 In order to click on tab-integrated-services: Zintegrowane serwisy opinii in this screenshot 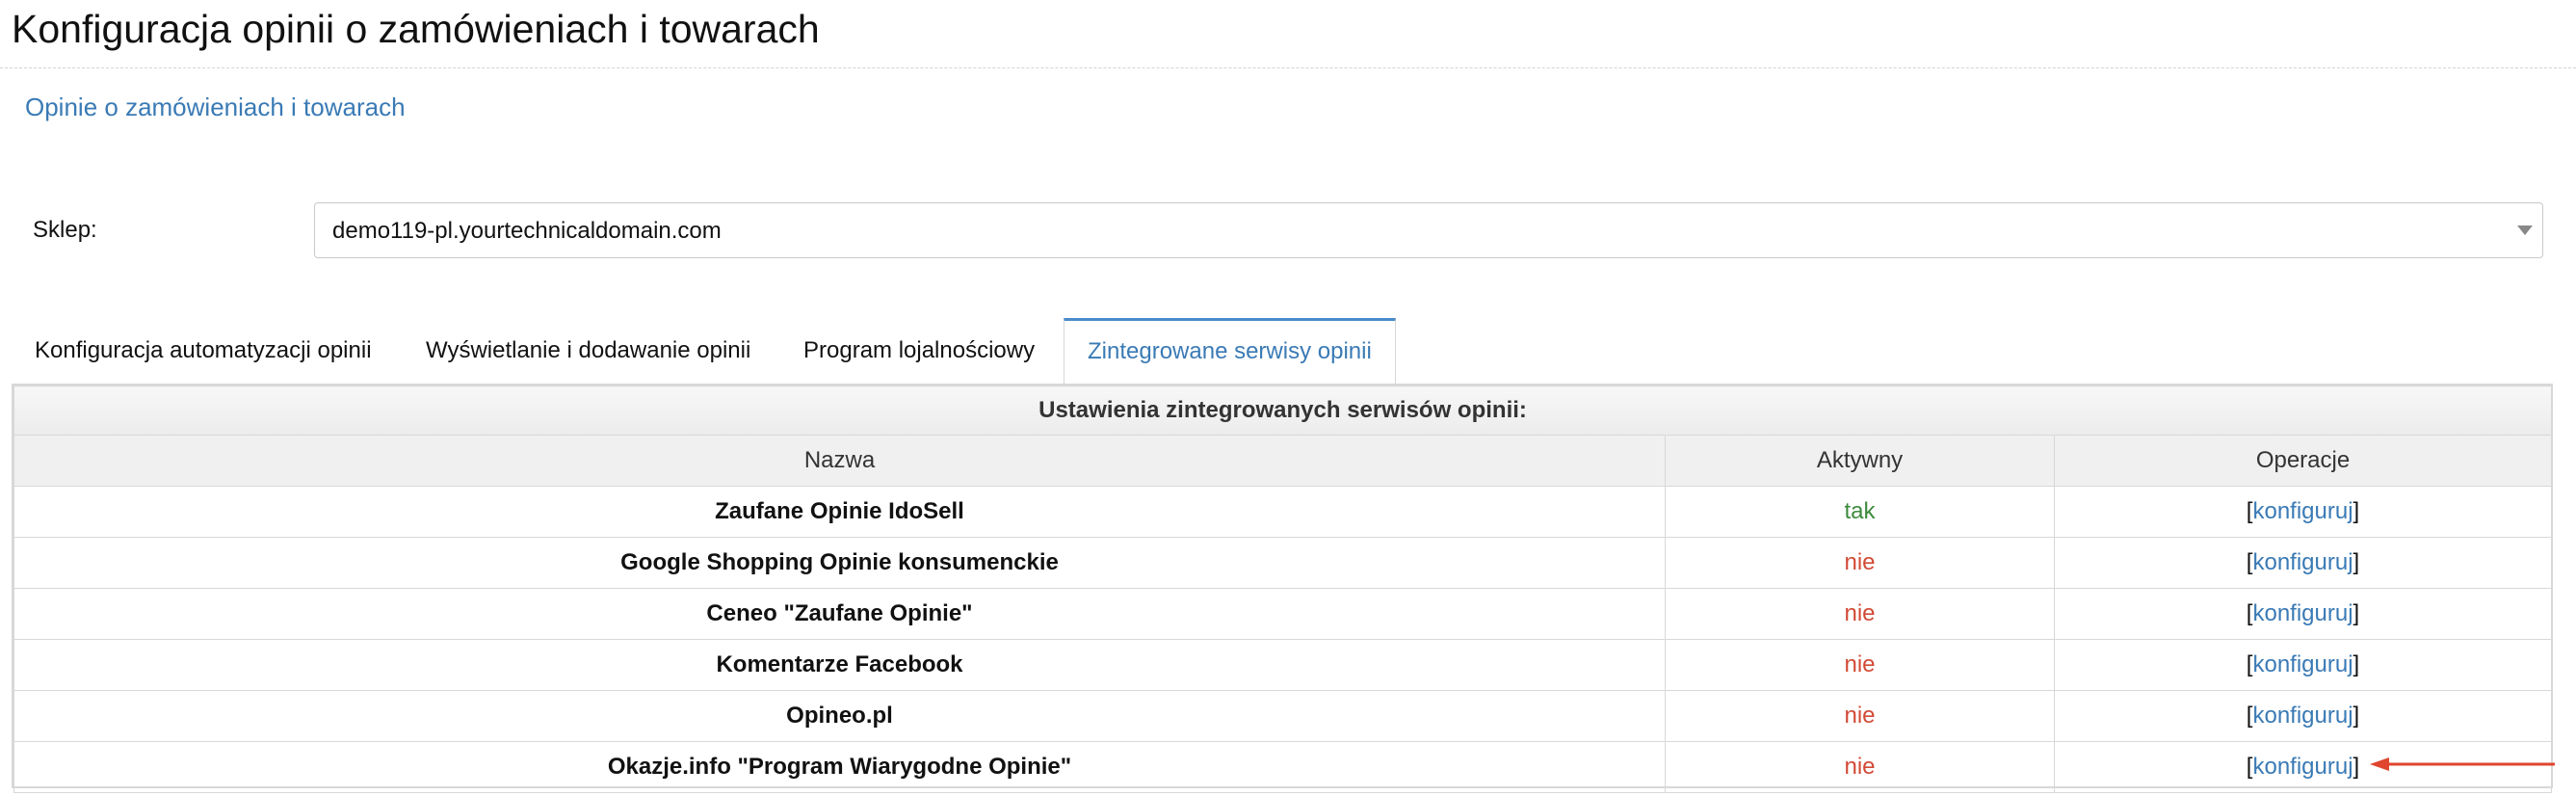, I will do `click(1230, 351)`.